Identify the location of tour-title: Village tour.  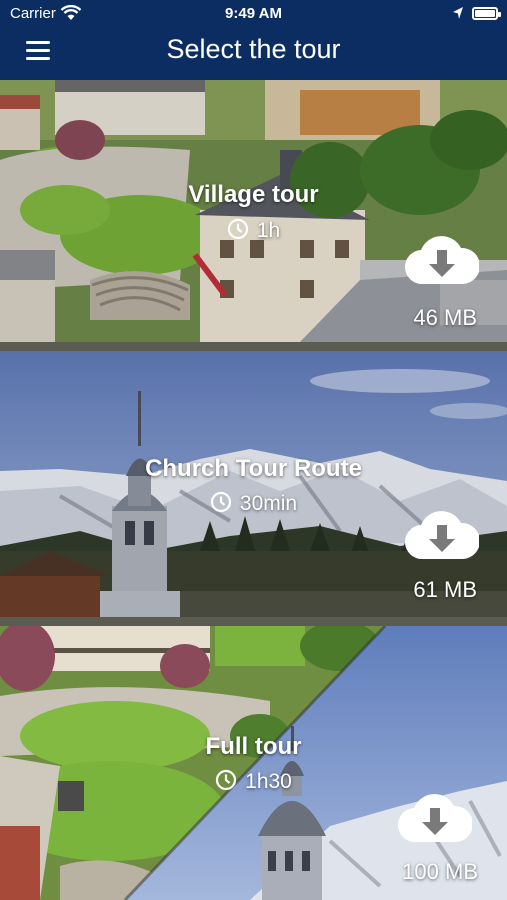
(253, 194).